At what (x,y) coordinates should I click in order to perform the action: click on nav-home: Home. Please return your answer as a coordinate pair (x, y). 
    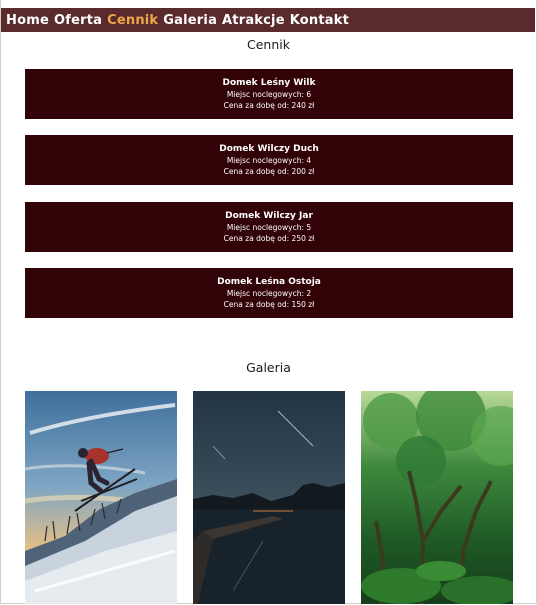
    Looking at the image, I should click on (27, 20).